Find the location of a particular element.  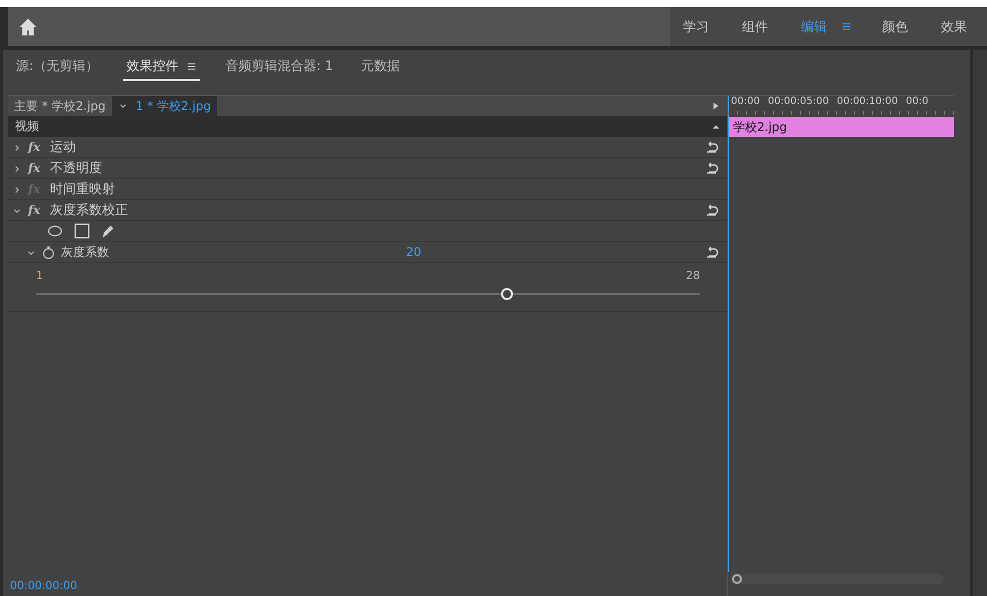

timeline-clip: 学校2.jpg is located at coordinates (841, 127).